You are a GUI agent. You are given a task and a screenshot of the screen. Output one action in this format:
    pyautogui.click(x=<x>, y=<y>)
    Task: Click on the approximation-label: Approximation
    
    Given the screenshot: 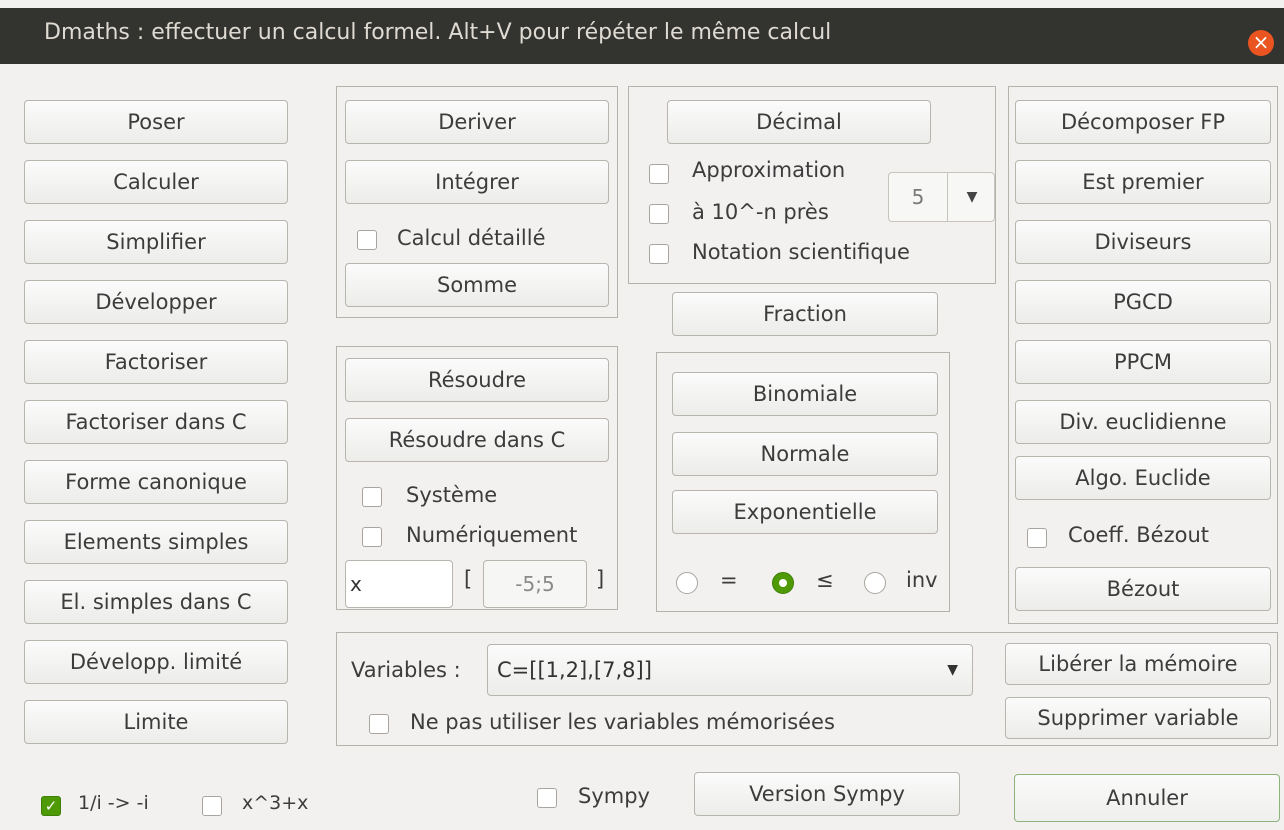 What is the action you would take?
    pyautogui.click(x=769, y=170)
    